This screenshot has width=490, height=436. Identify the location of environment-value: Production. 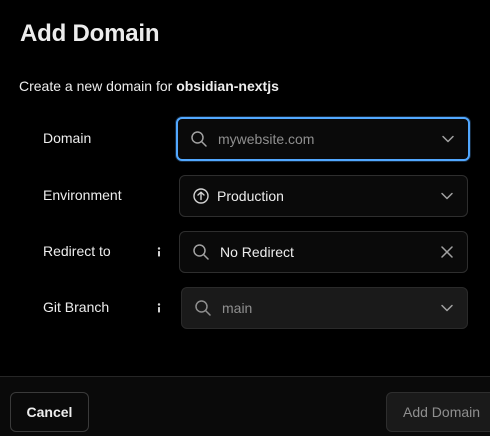
(250, 196).